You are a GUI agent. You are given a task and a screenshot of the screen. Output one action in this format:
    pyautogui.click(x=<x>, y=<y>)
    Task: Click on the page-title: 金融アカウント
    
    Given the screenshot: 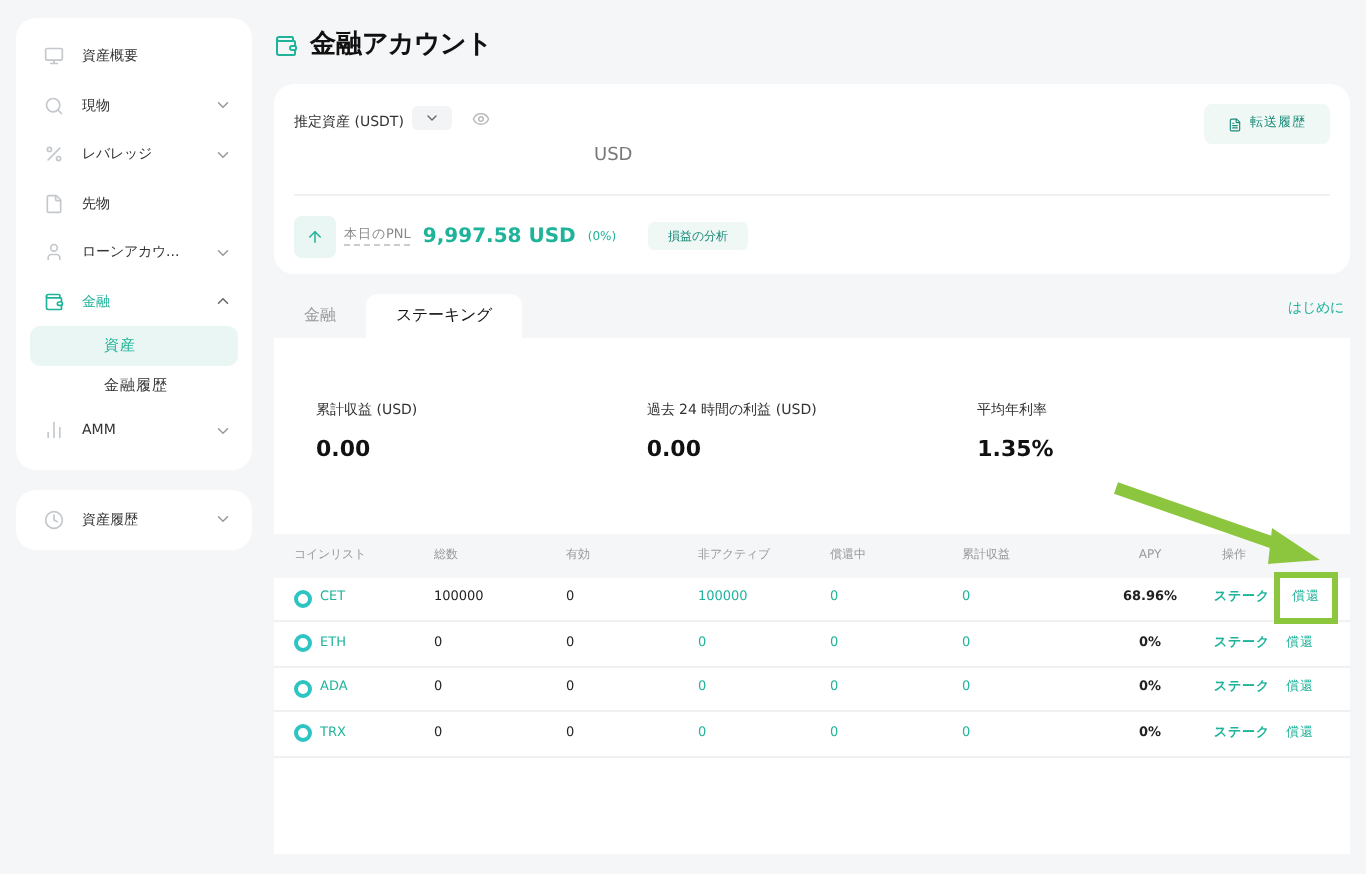 What is the action you would take?
    pyautogui.click(x=401, y=46)
    